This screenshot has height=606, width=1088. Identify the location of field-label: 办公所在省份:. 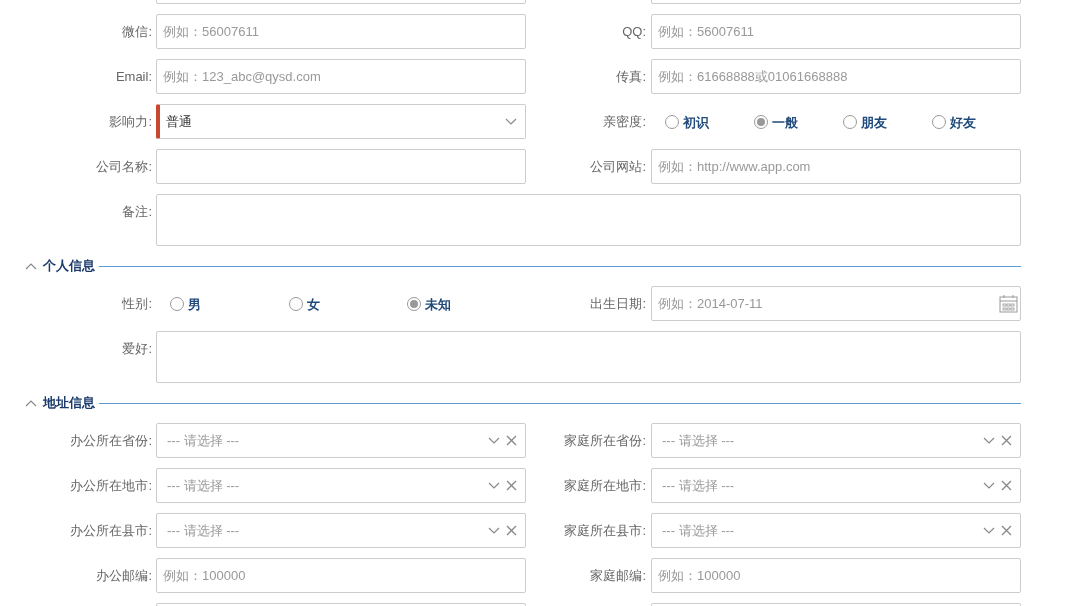
(111, 440).